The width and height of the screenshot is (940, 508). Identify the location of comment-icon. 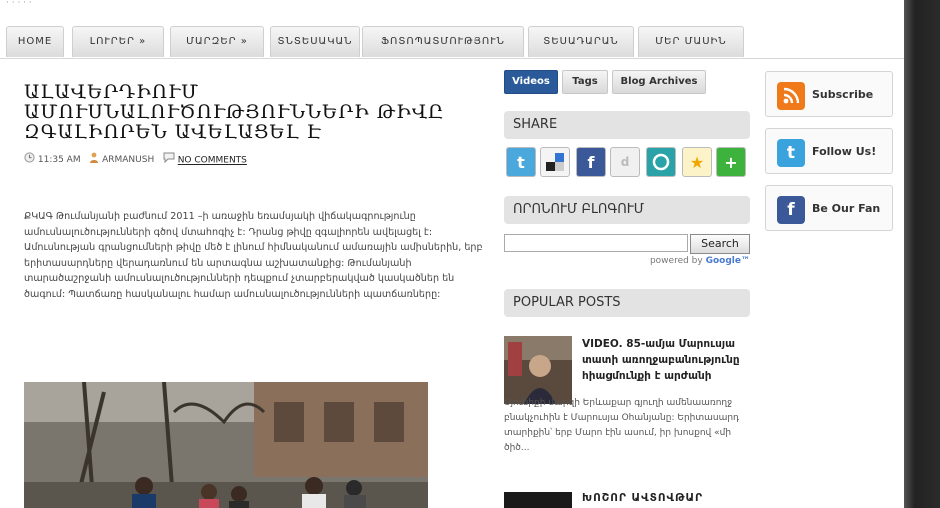
(169, 160).